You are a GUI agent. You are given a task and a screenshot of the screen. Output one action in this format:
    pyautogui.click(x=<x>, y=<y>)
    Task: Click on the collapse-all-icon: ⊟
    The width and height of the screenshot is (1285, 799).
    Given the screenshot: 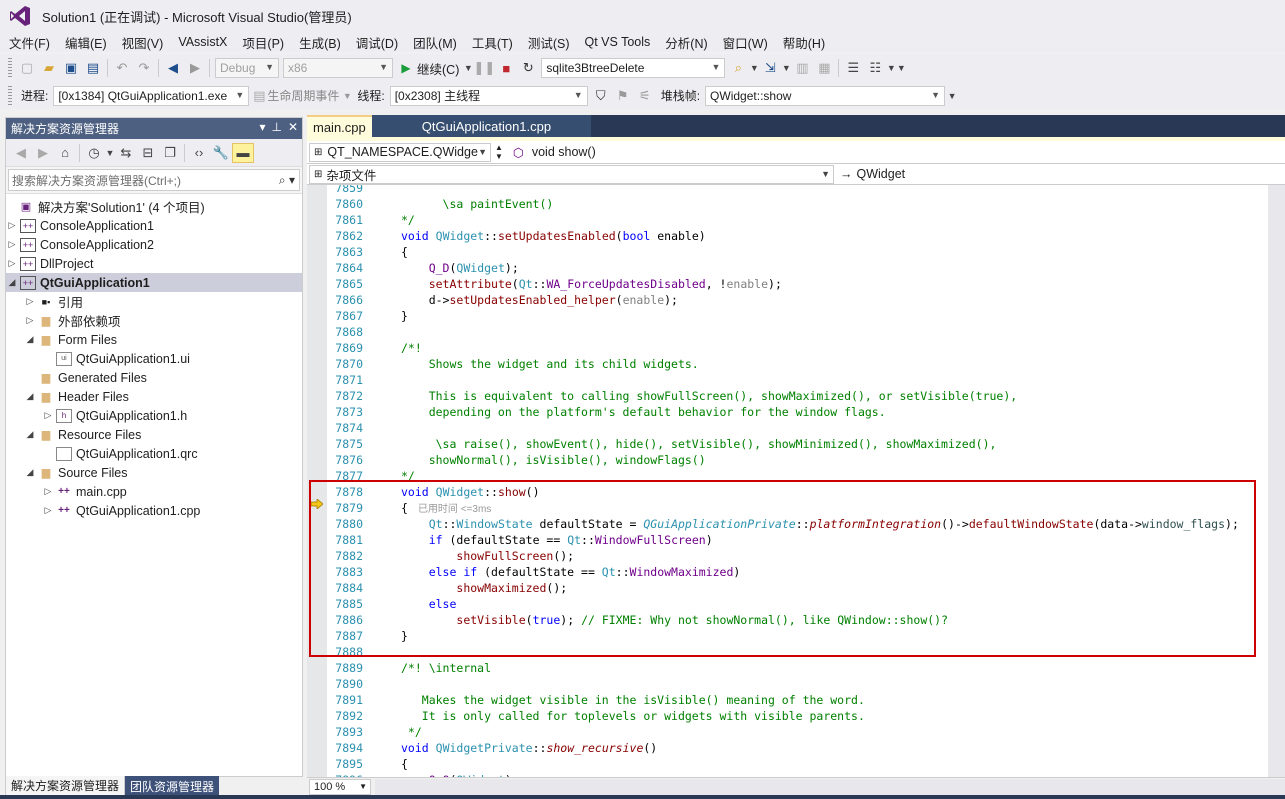 What is the action you would take?
    pyautogui.click(x=148, y=153)
    